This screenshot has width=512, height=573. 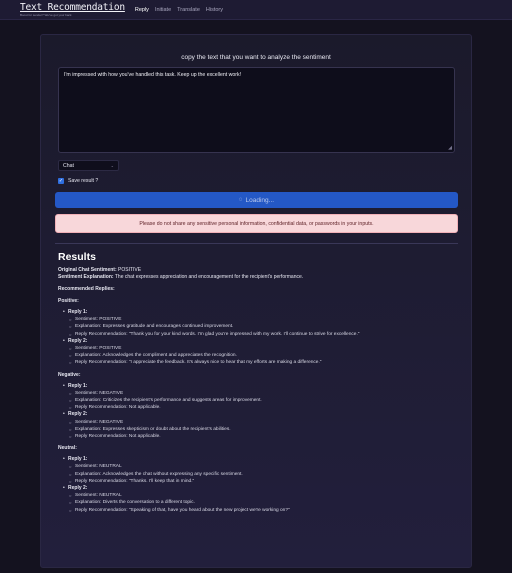 What do you see at coordinates (67, 448) in the screenshot?
I see `group-neutral-heading: Neutral:` at bounding box center [67, 448].